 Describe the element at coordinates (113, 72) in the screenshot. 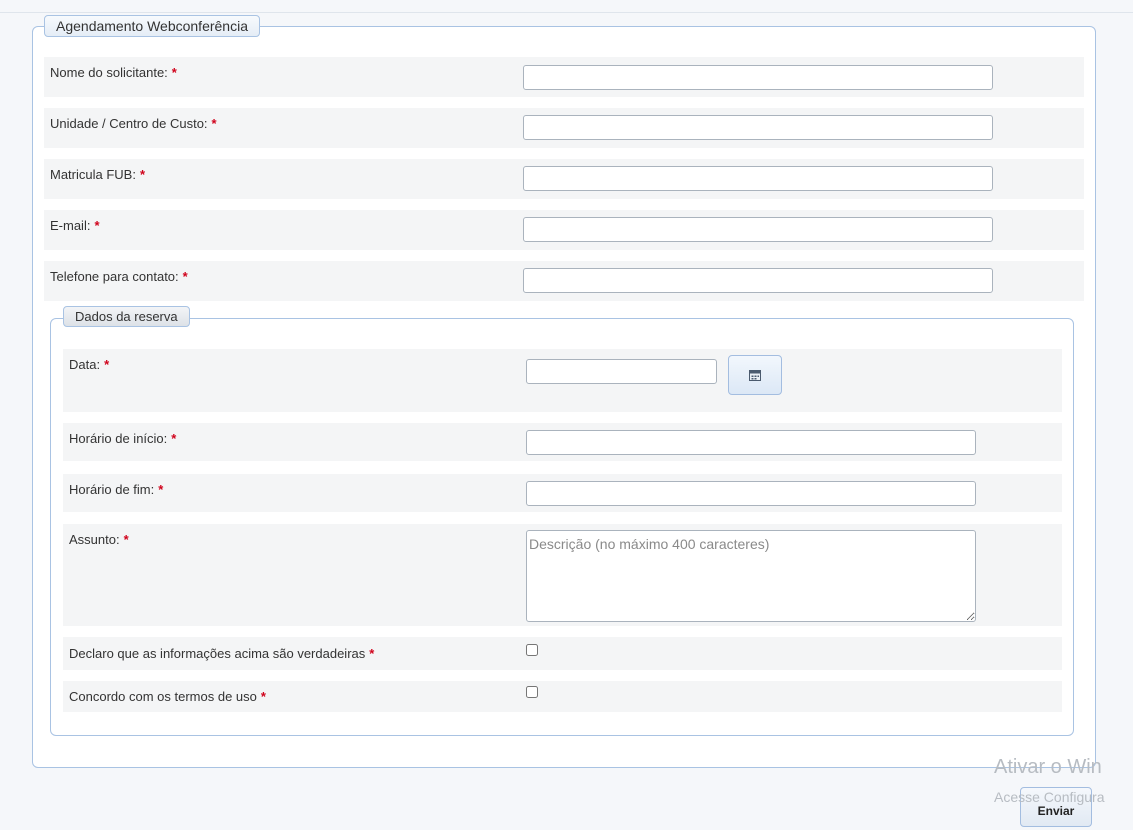

I see `field-label-nome: Nome do solicitante: *` at that location.